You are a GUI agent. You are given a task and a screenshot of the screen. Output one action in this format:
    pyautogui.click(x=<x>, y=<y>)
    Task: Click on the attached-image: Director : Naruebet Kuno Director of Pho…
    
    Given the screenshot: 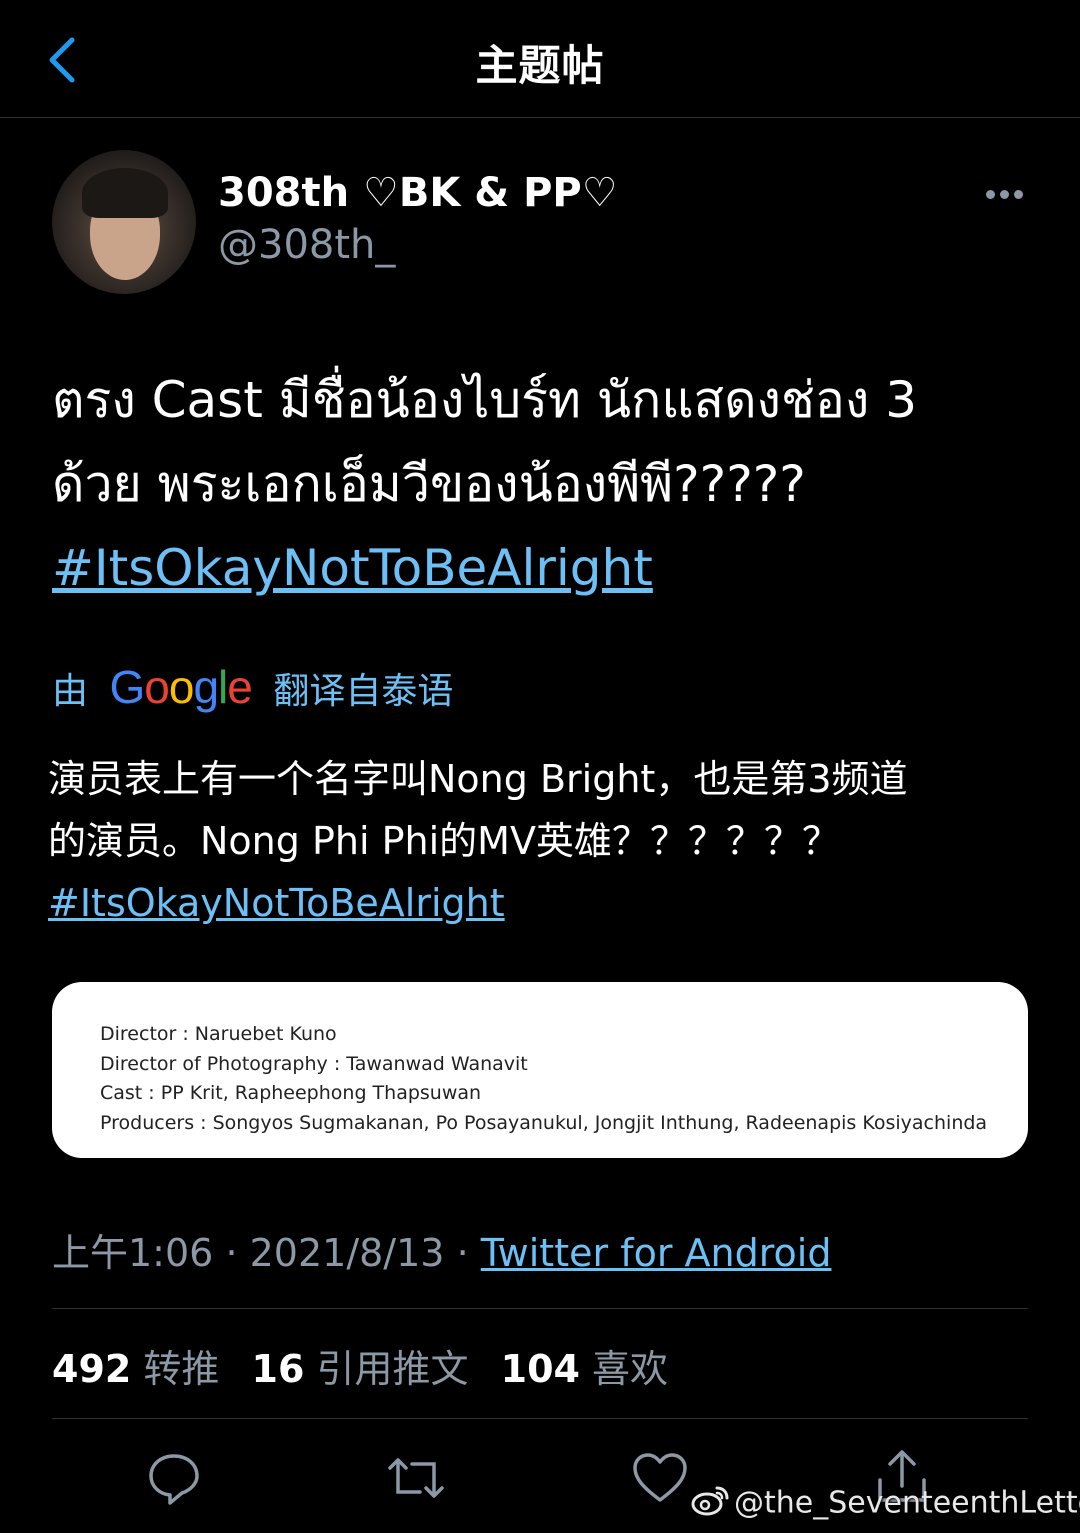 What is the action you would take?
    pyautogui.click(x=540, y=1070)
    